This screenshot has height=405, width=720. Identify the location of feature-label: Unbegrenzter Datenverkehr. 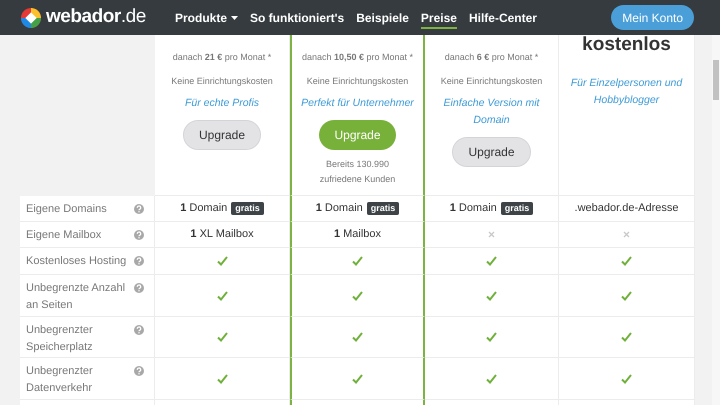
(60, 380).